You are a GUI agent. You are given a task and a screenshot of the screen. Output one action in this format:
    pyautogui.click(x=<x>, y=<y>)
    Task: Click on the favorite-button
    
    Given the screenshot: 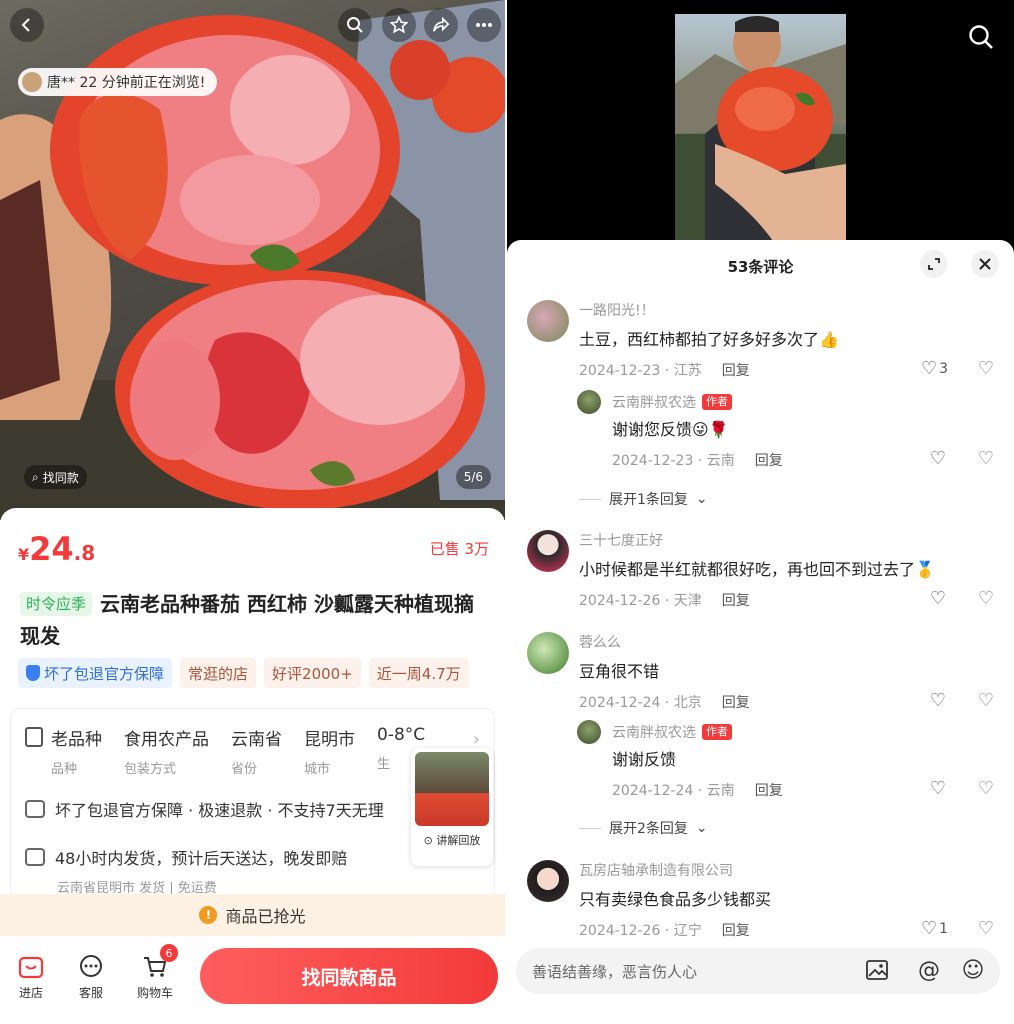 What is the action you would take?
    pyautogui.click(x=399, y=25)
    